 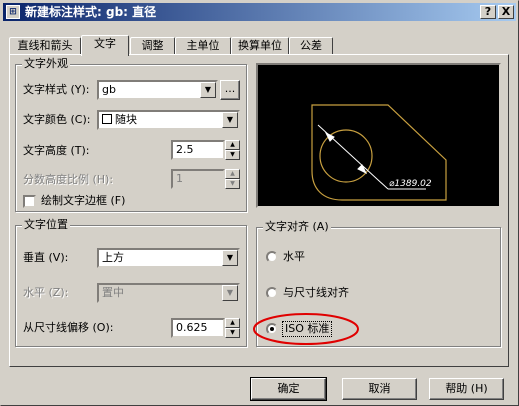 What do you see at coordinates (379, 152) in the screenshot?
I see `preview-drawing: ⌀1389.02` at bounding box center [379, 152].